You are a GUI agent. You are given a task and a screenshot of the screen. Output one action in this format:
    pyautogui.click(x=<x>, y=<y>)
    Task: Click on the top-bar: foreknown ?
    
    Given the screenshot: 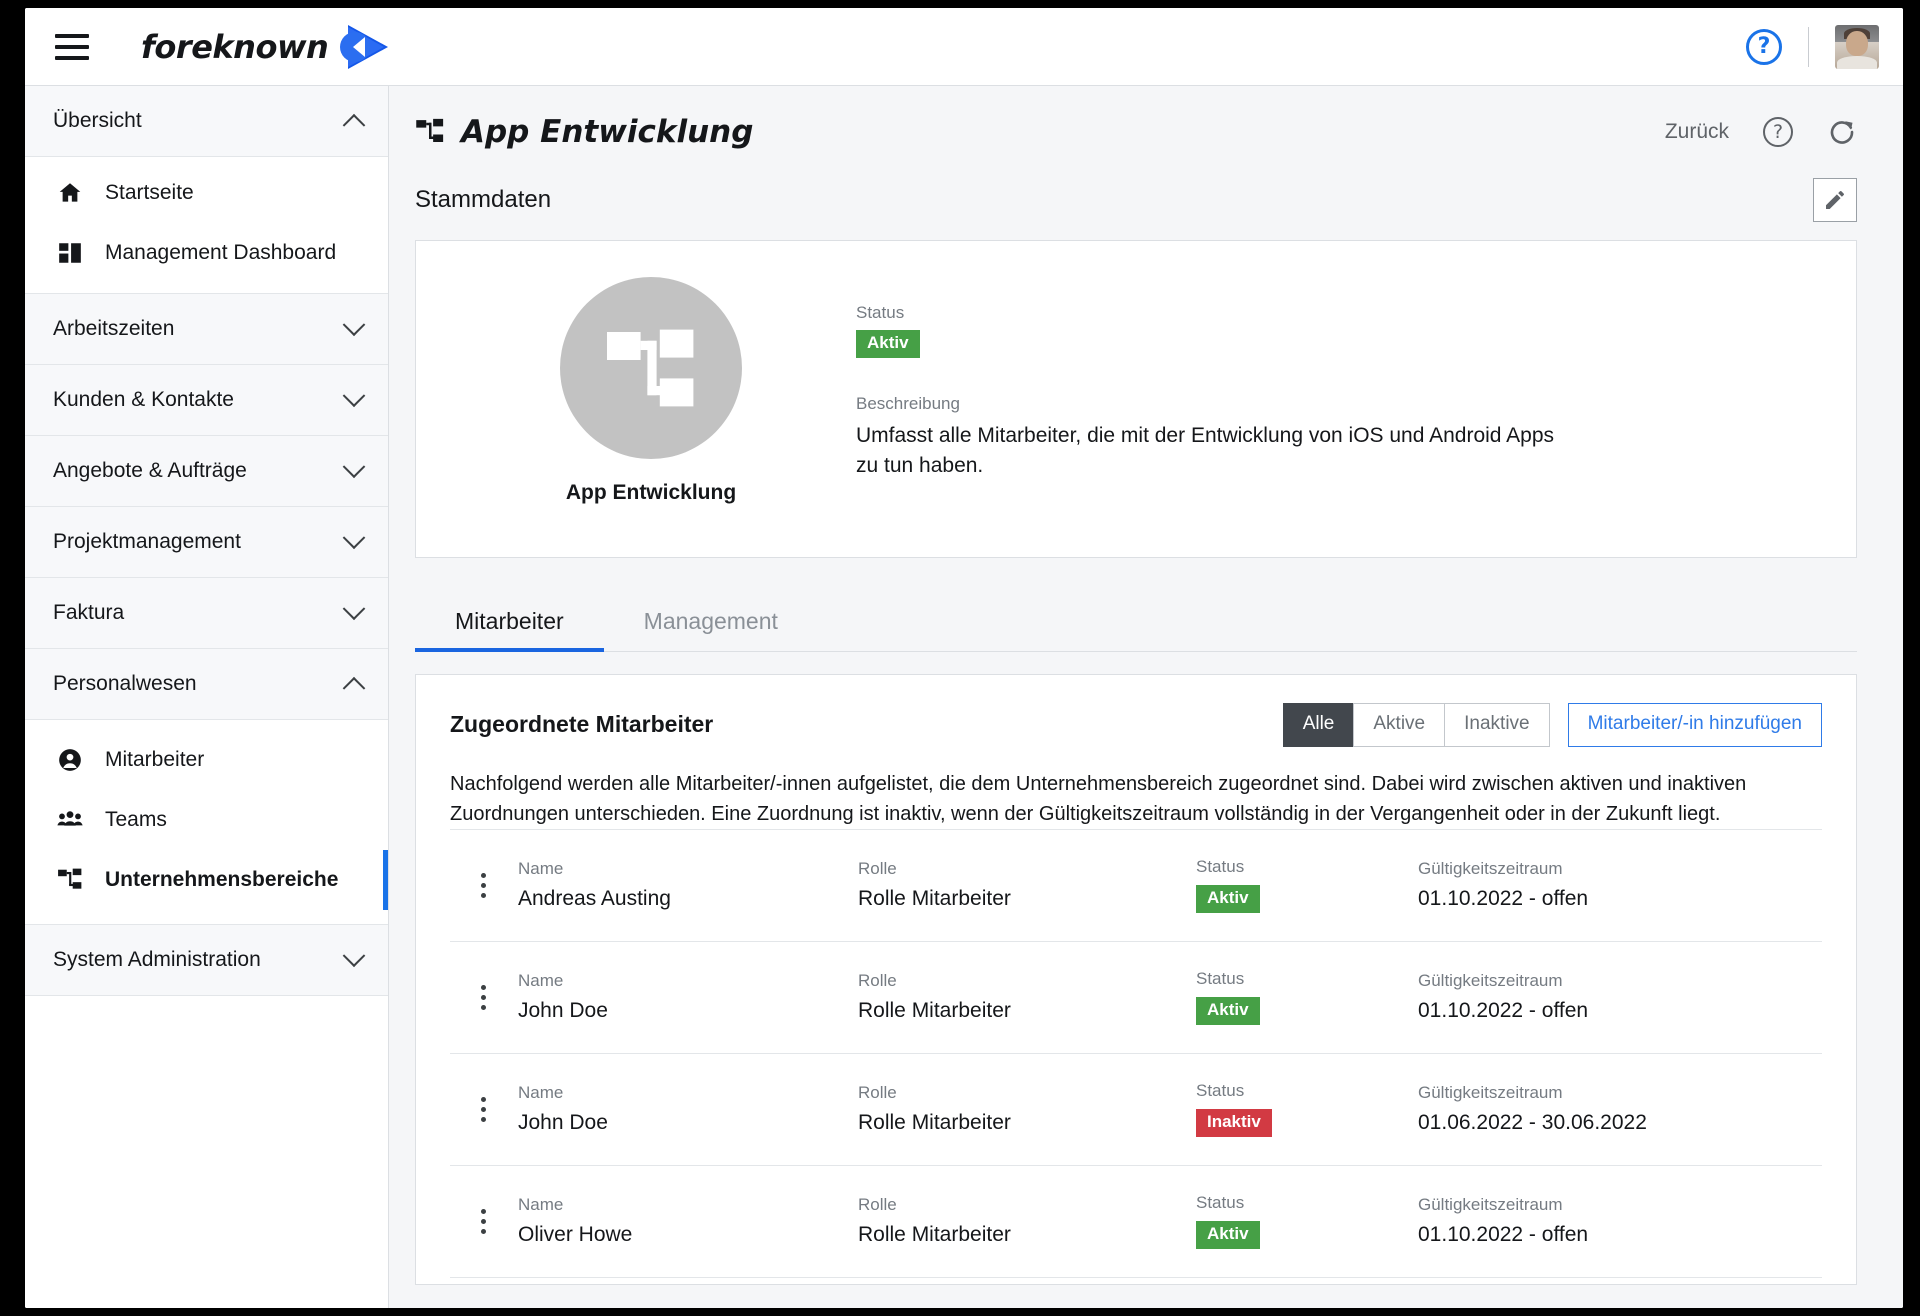 What is the action you would take?
    pyautogui.click(x=964, y=47)
    